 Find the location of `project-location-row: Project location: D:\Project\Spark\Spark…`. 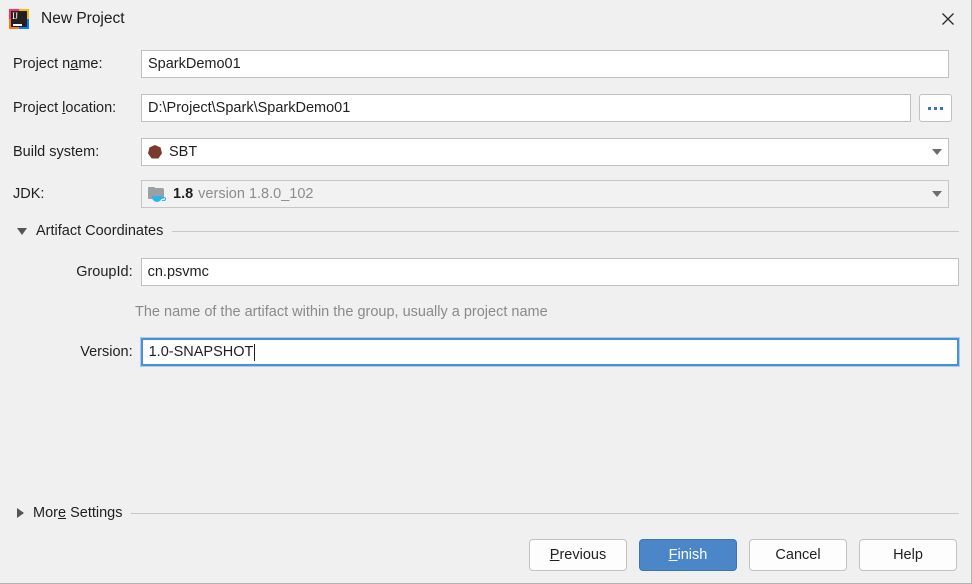

project-location-row: Project location: D:\Project\Spark\Spark… is located at coordinates (486, 108).